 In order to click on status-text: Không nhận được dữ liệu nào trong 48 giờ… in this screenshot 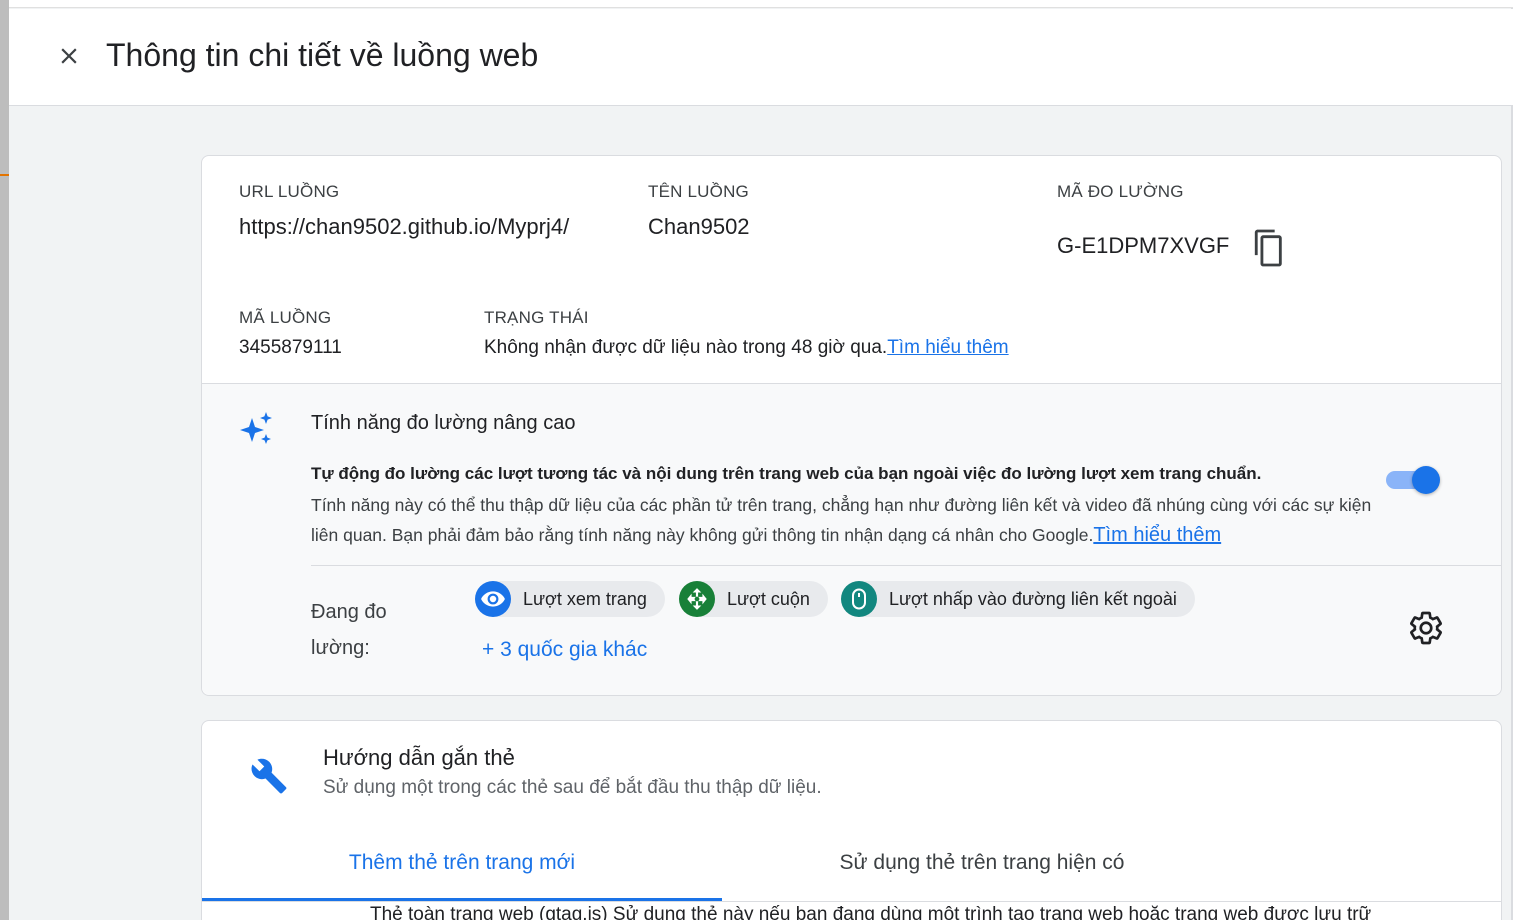, I will do `click(686, 347)`.